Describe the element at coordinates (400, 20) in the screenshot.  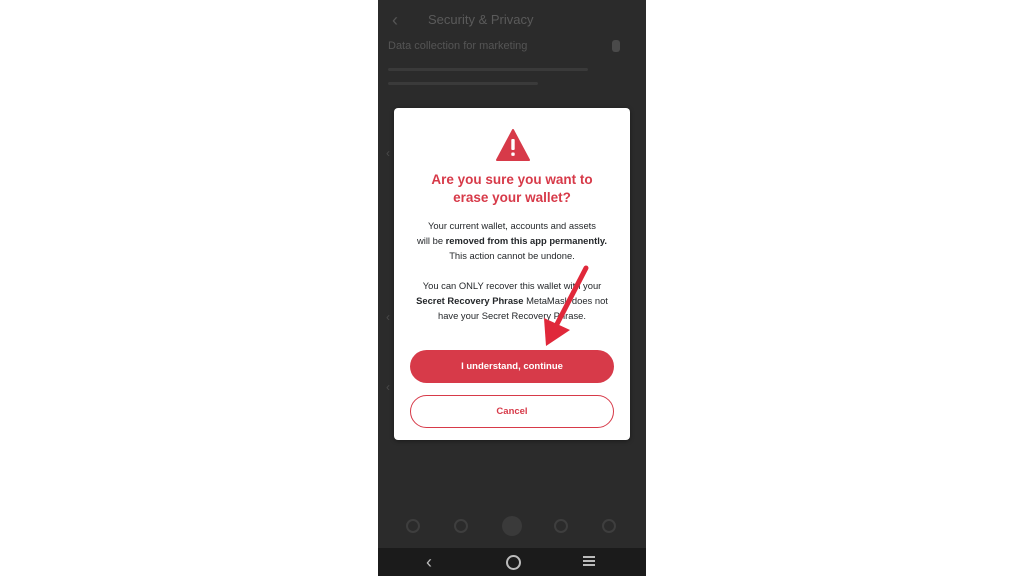
I see `back-arrow-icon: ‹` at that location.